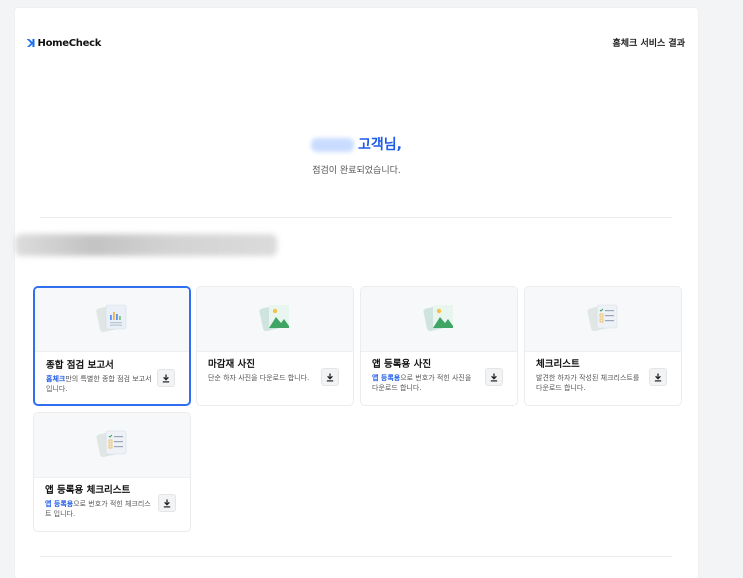 The width and height of the screenshot is (743, 578). What do you see at coordinates (146, 245) in the screenshot?
I see `redacted-address` at bounding box center [146, 245].